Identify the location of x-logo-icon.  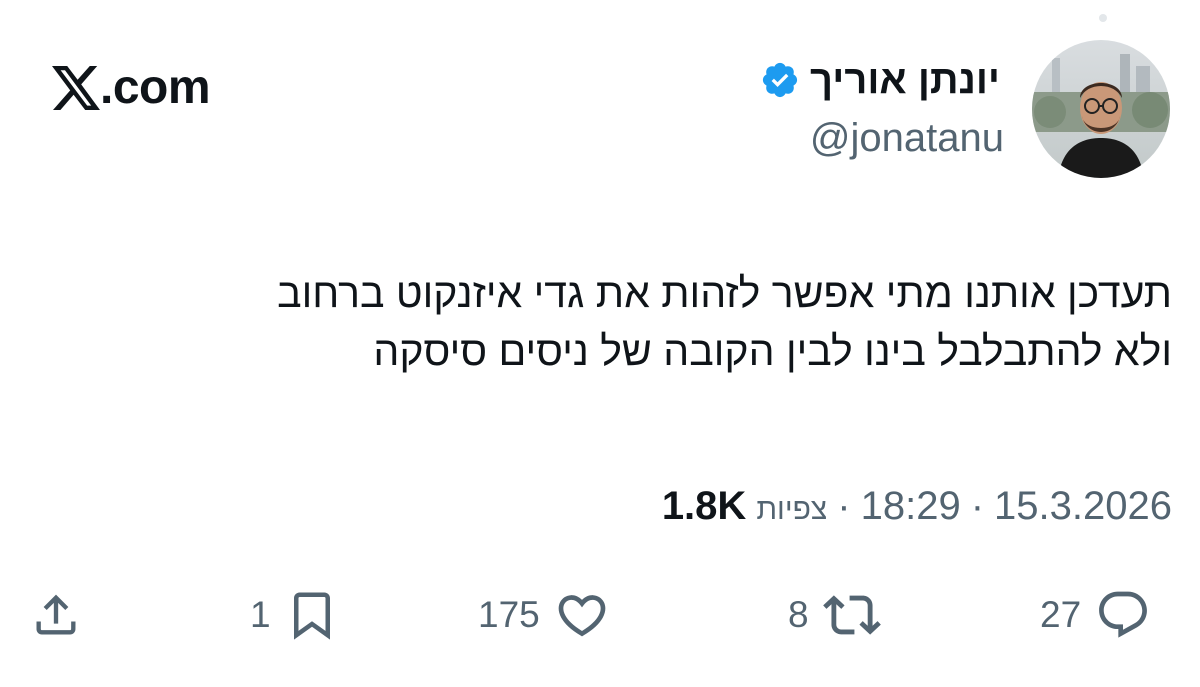
(76, 88).